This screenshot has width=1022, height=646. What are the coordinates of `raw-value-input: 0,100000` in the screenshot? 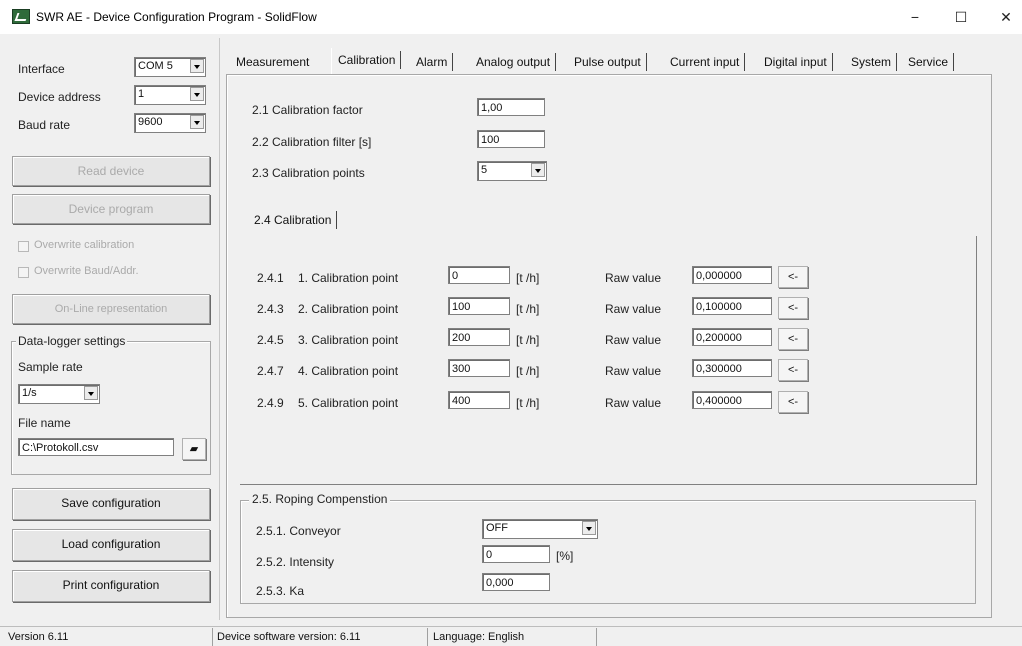 It's located at (732, 306).